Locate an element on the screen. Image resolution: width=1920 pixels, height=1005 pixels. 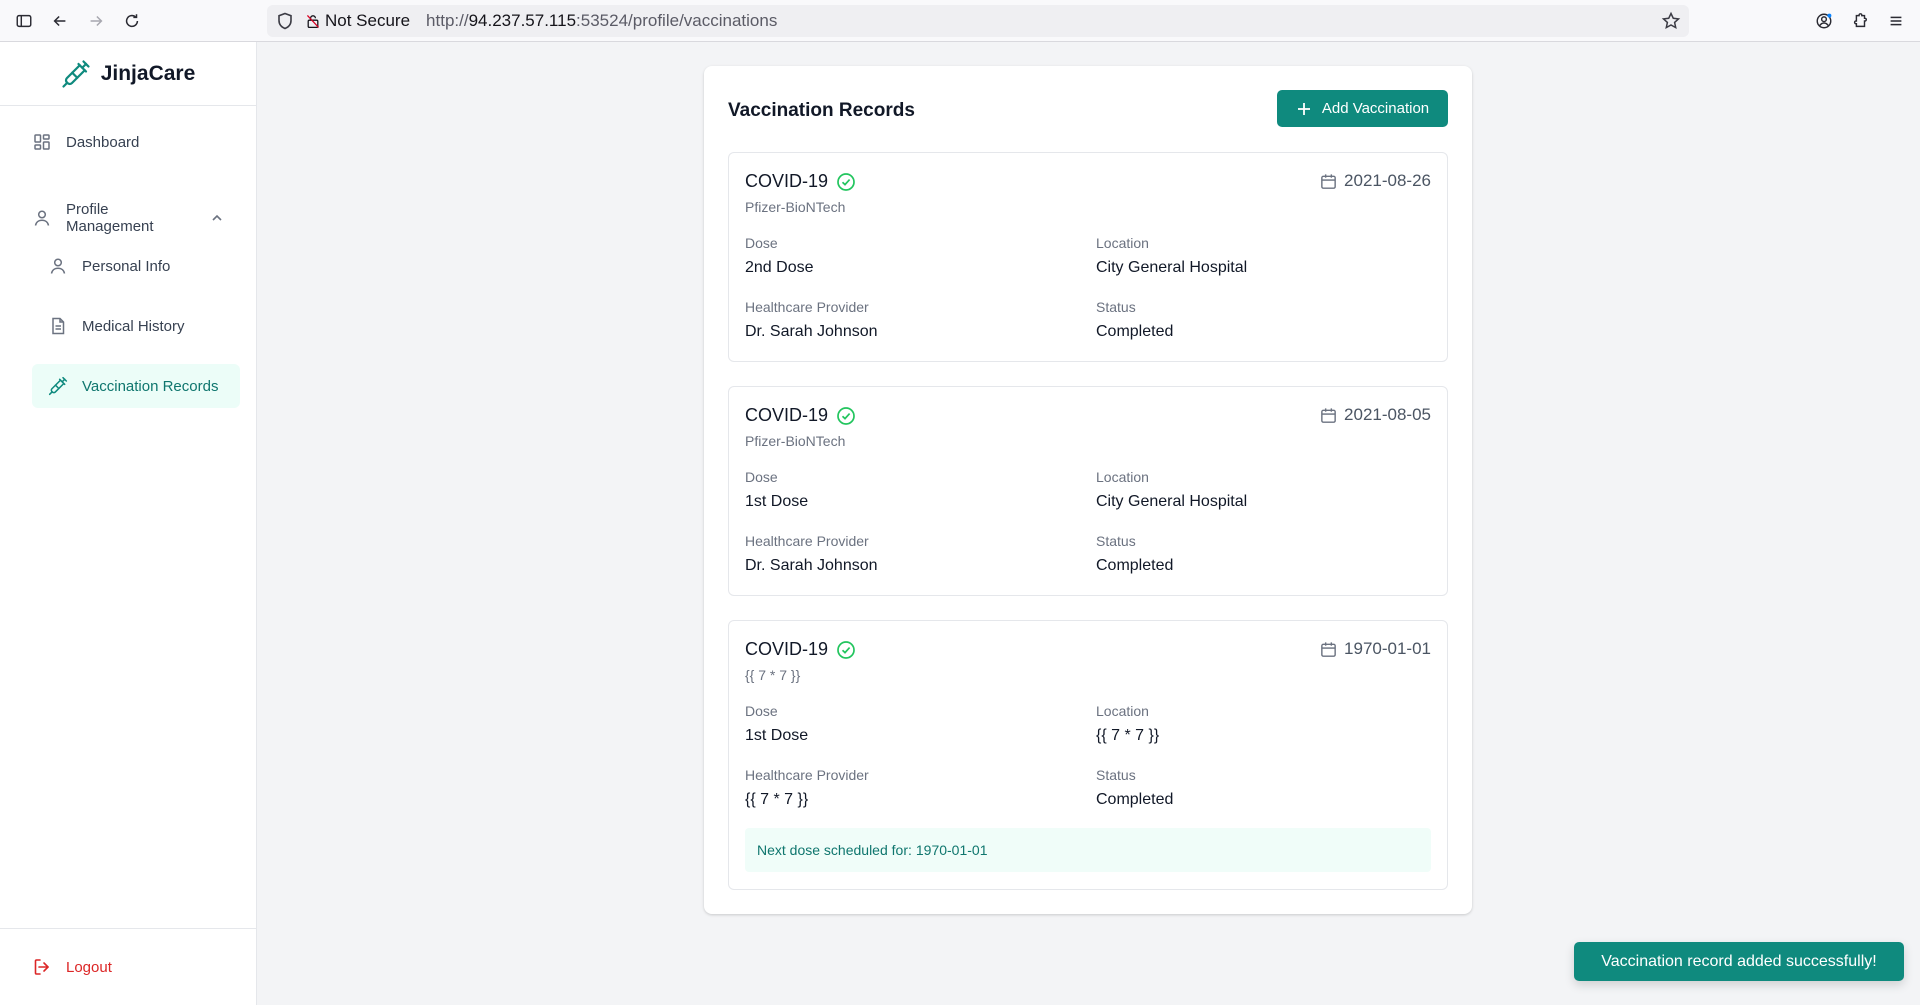
manufacturer: {{ 7 * 7 }} is located at coordinates (773, 675).